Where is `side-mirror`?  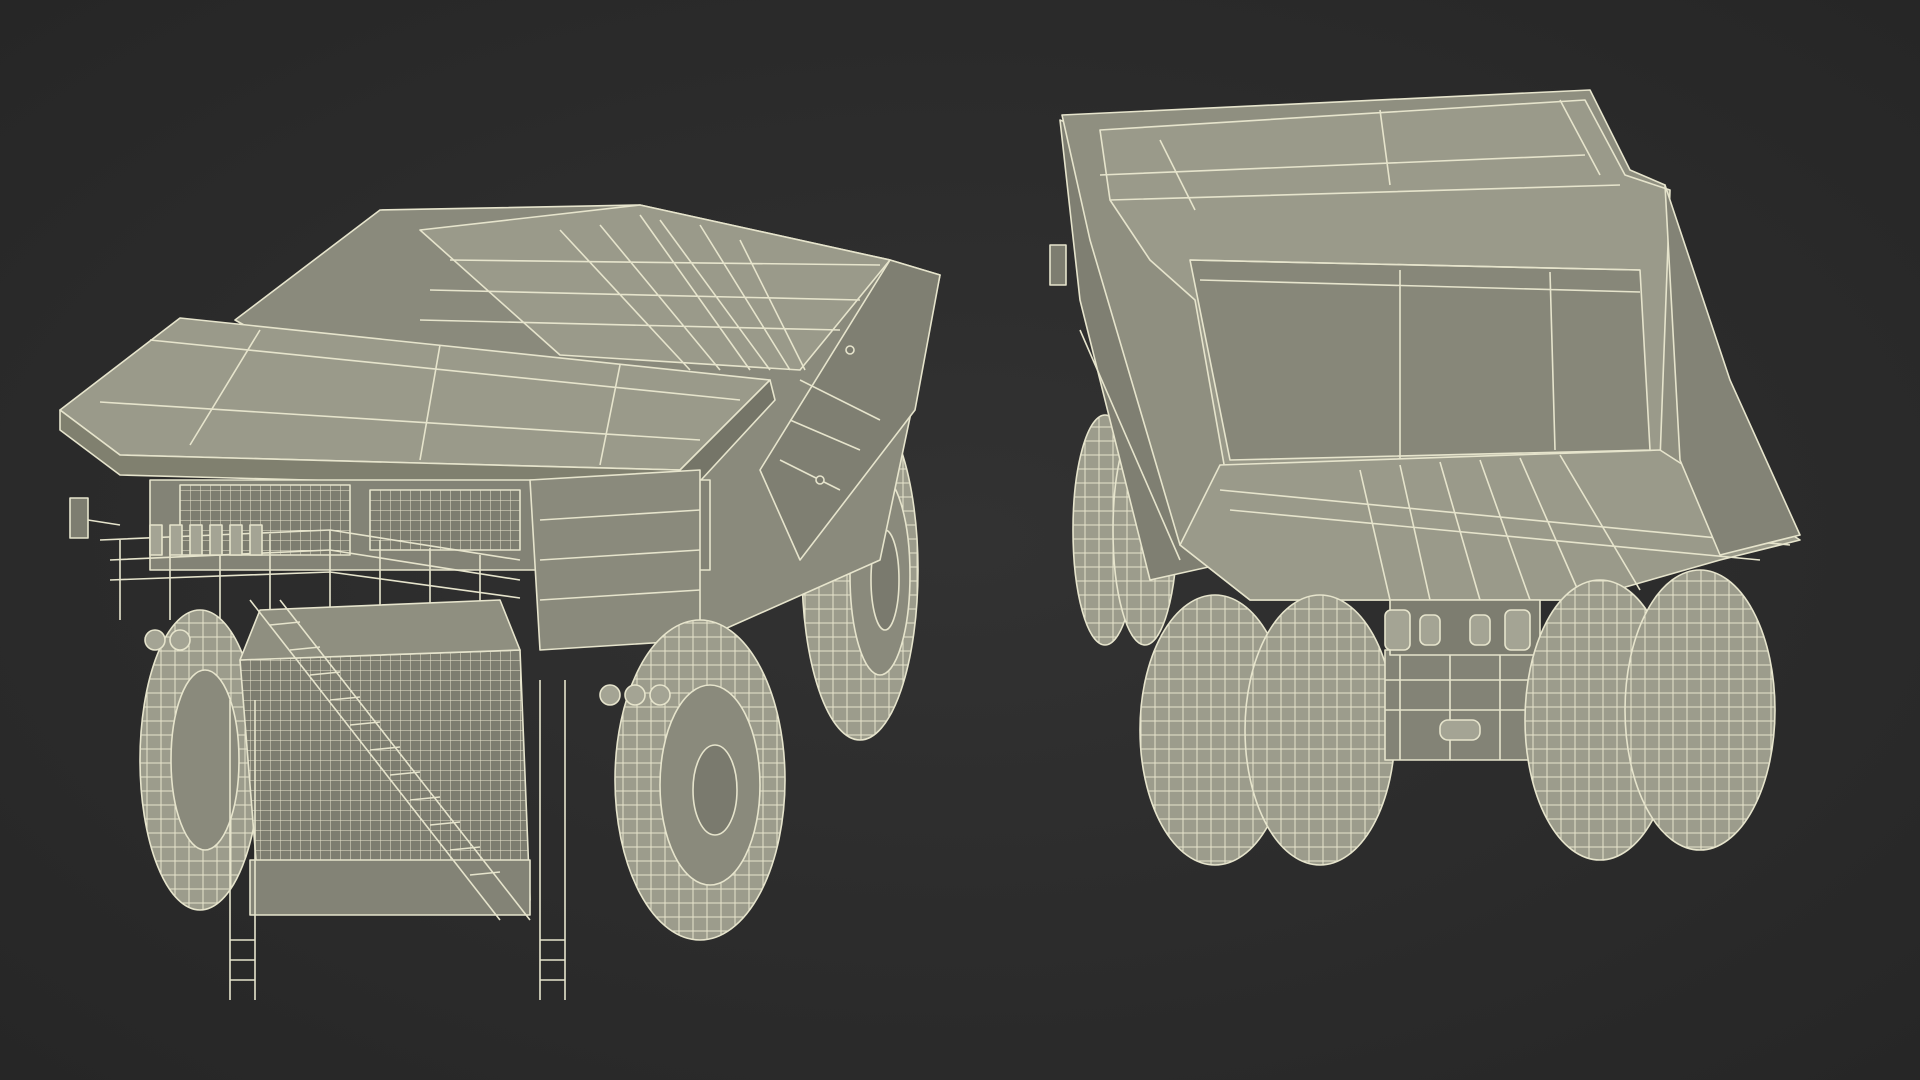 side-mirror is located at coordinates (79, 518).